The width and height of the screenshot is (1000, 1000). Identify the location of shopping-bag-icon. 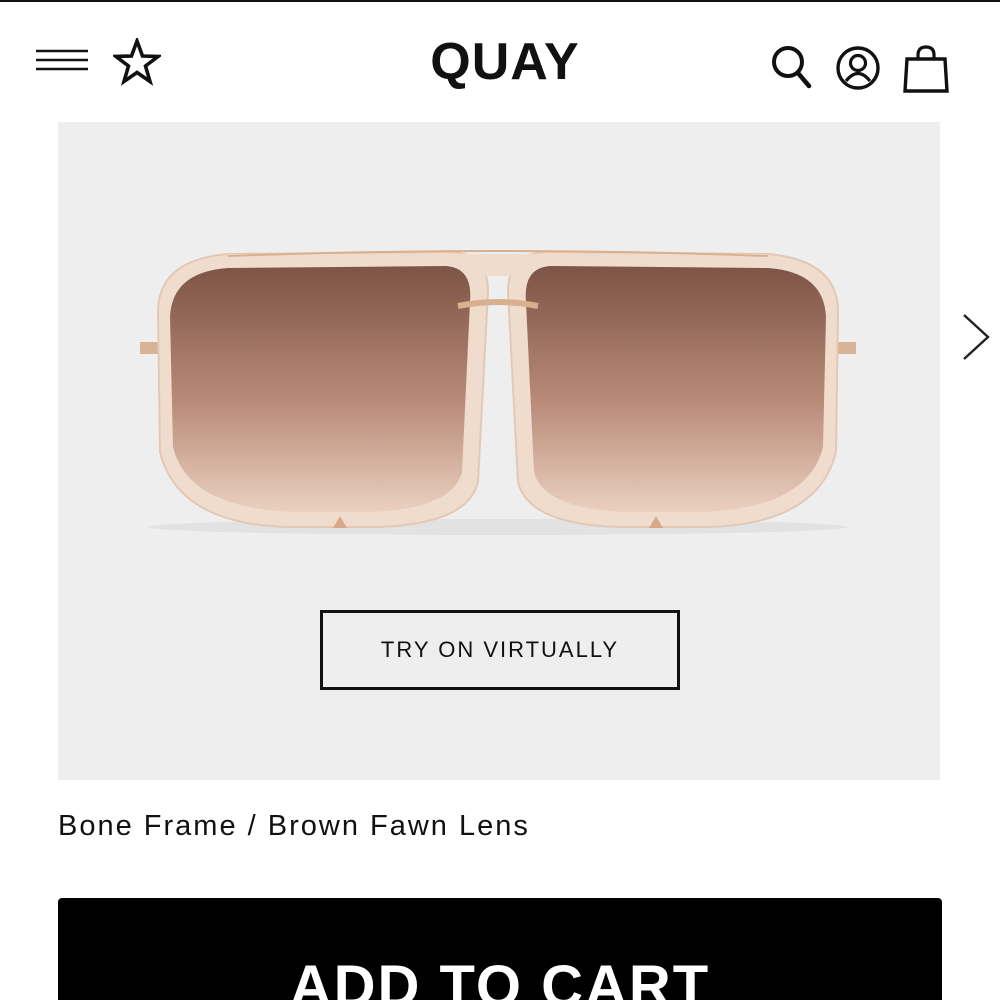
(926, 69).